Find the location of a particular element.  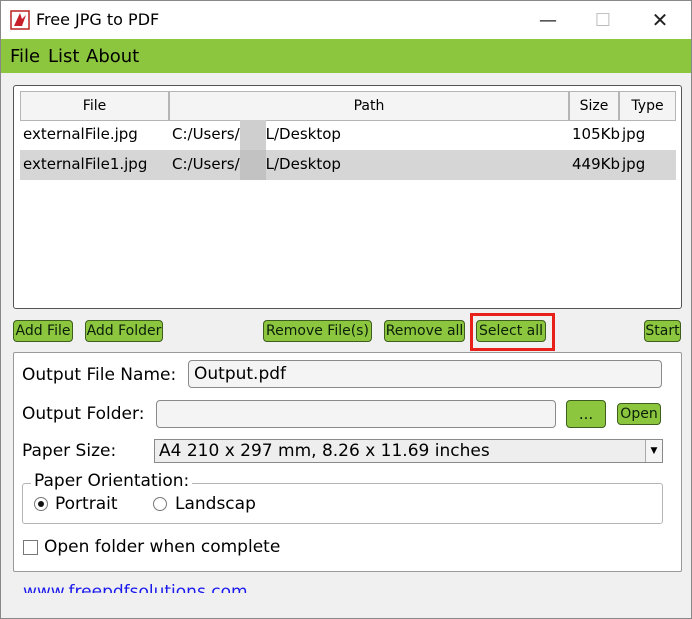

open-folder-button: Open is located at coordinates (639, 414).